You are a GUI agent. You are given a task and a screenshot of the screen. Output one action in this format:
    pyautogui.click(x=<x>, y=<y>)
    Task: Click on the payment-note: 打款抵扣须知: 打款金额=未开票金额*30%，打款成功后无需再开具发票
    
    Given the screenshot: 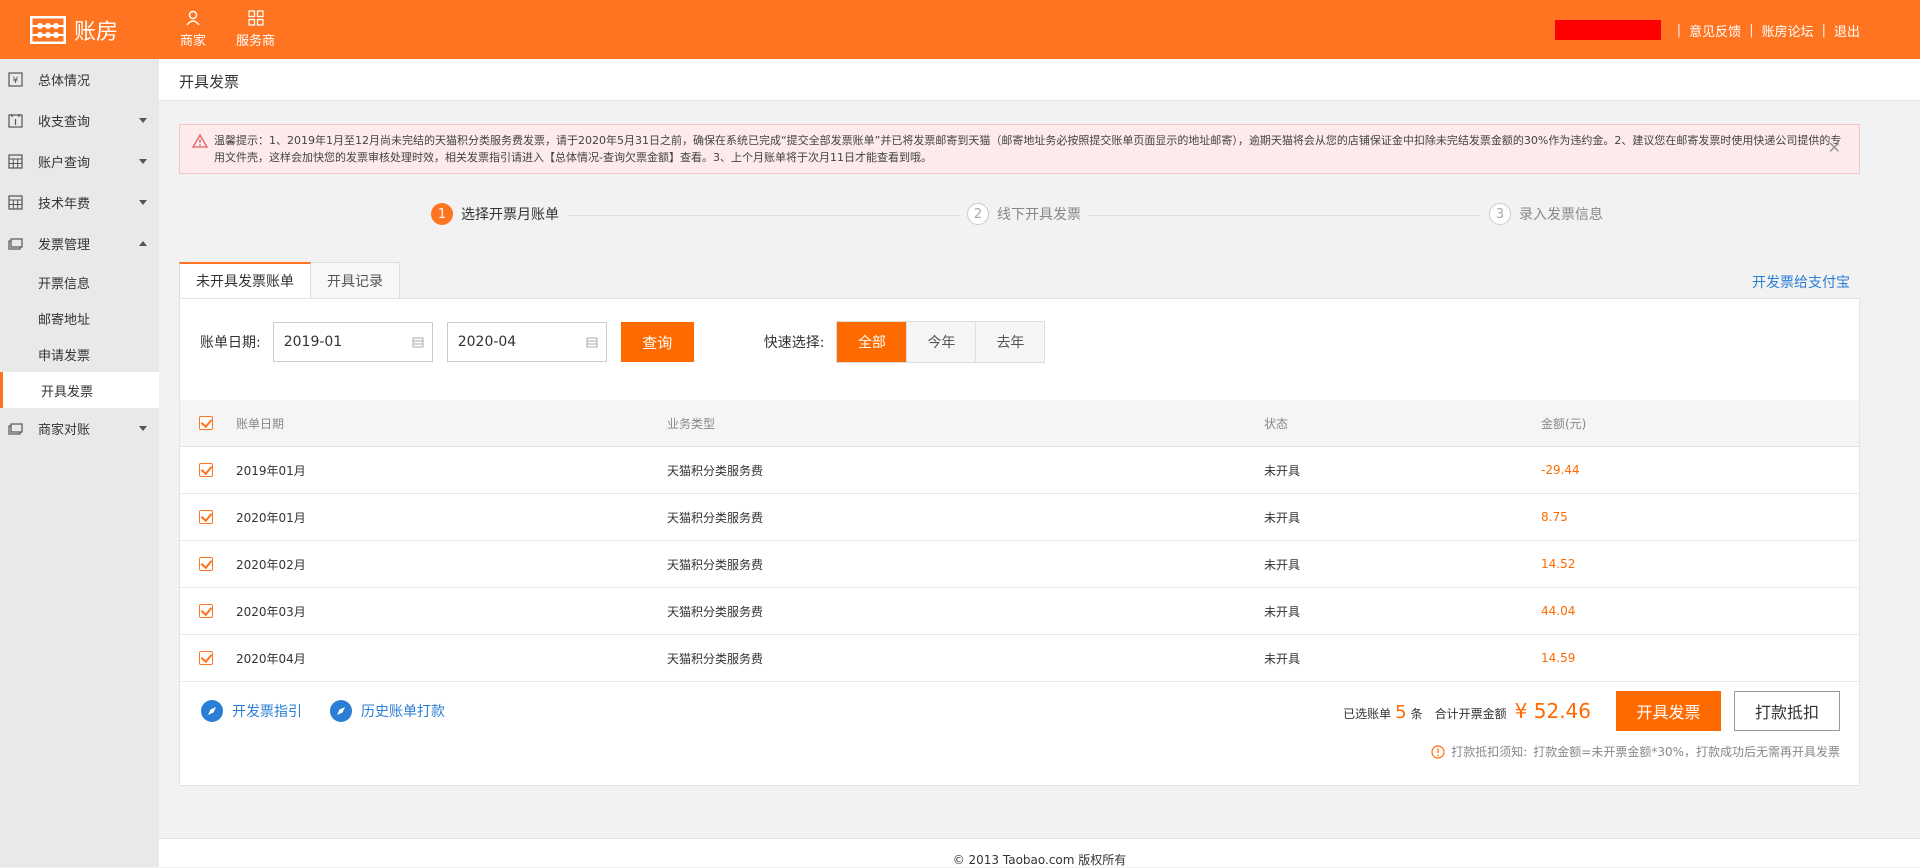 What is the action you would take?
    pyautogui.click(x=1635, y=751)
    